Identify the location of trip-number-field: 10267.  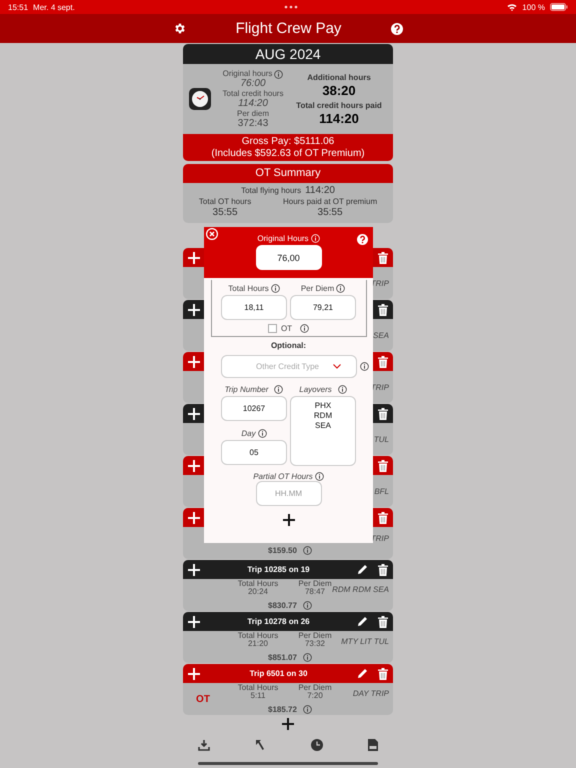
(254, 408).